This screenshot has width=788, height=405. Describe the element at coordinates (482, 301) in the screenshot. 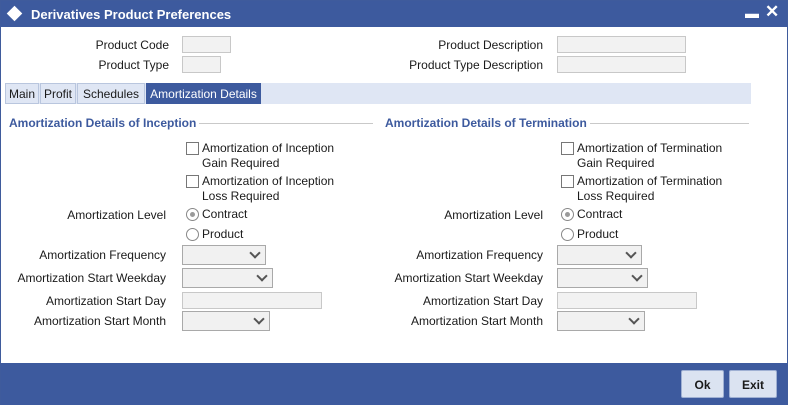

I see `termination-start-day-label: Amortization Start Day` at that location.